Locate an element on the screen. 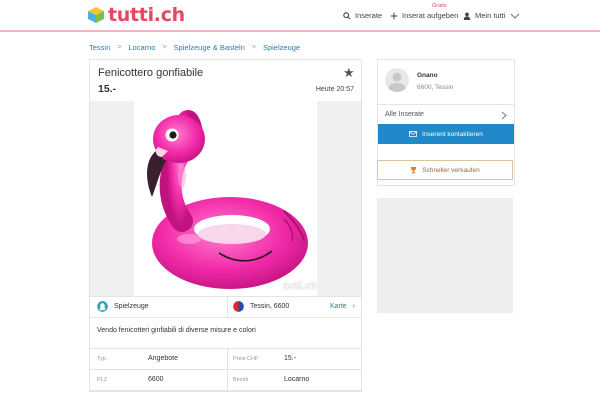 This screenshot has height=400, width=600. detail-value: Angebote is located at coordinates (163, 358).